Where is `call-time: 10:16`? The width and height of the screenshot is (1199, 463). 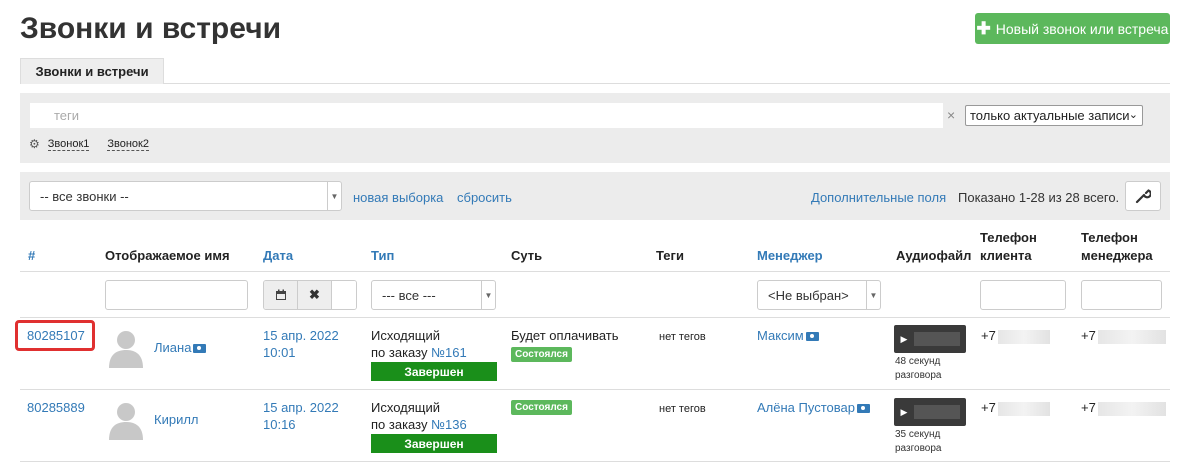 call-time: 10:16 is located at coordinates (279, 424).